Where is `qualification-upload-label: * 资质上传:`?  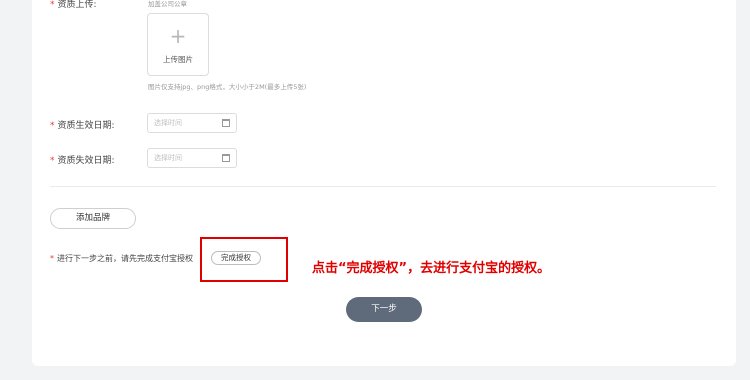
qualification-upload-label: * 资质上传: is located at coordinates (73, 5).